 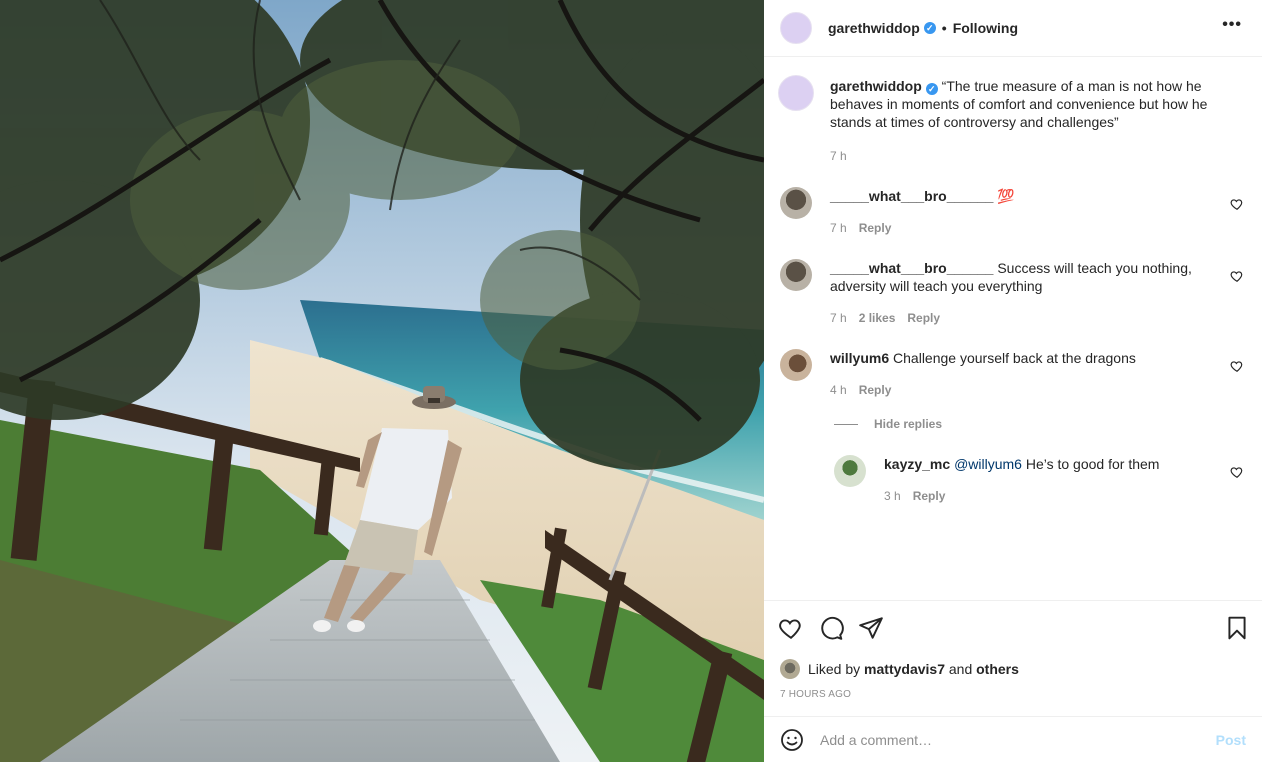 I want to click on post-timestamp: 7 HOURS AGO, so click(x=815, y=694).